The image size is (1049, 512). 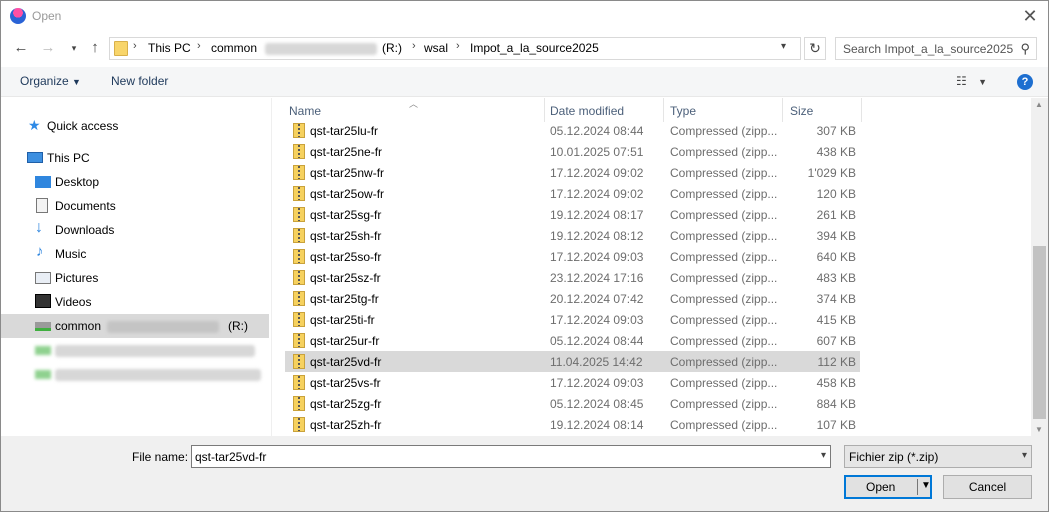 What do you see at coordinates (894, 457) in the screenshot?
I see `file-type-value: Fichier zip (*.zip)` at bounding box center [894, 457].